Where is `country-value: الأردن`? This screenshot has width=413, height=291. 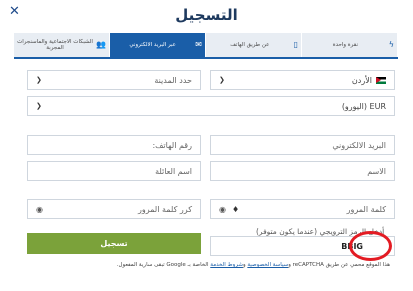
country-value: الأردن is located at coordinates (361, 80).